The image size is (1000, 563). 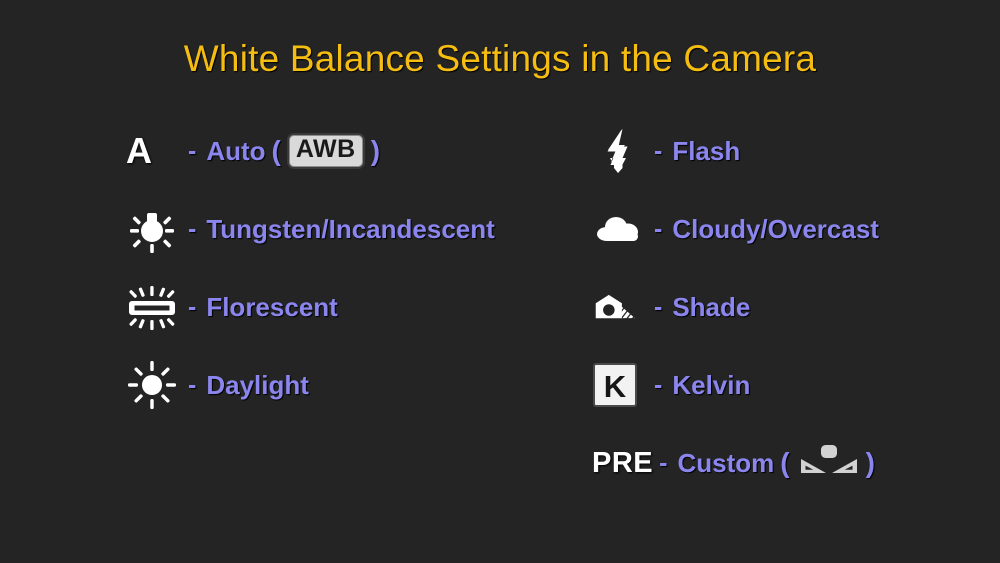 What do you see at coordinates (154, 385) in the screenshot?
I see `sun-icon` at bounding box center [154, 385].